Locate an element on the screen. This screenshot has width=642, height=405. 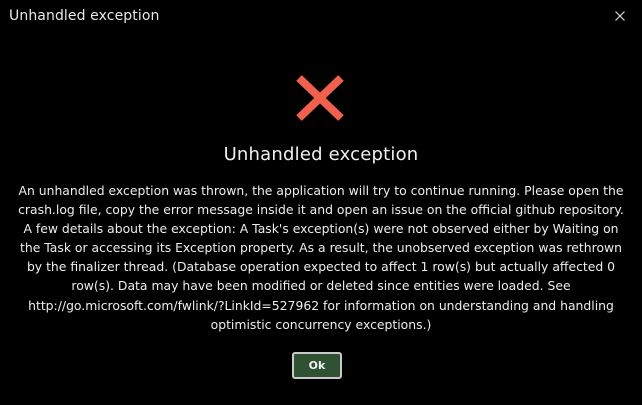
title-bar: Unhandled exception is located at coordinates (321, 16).